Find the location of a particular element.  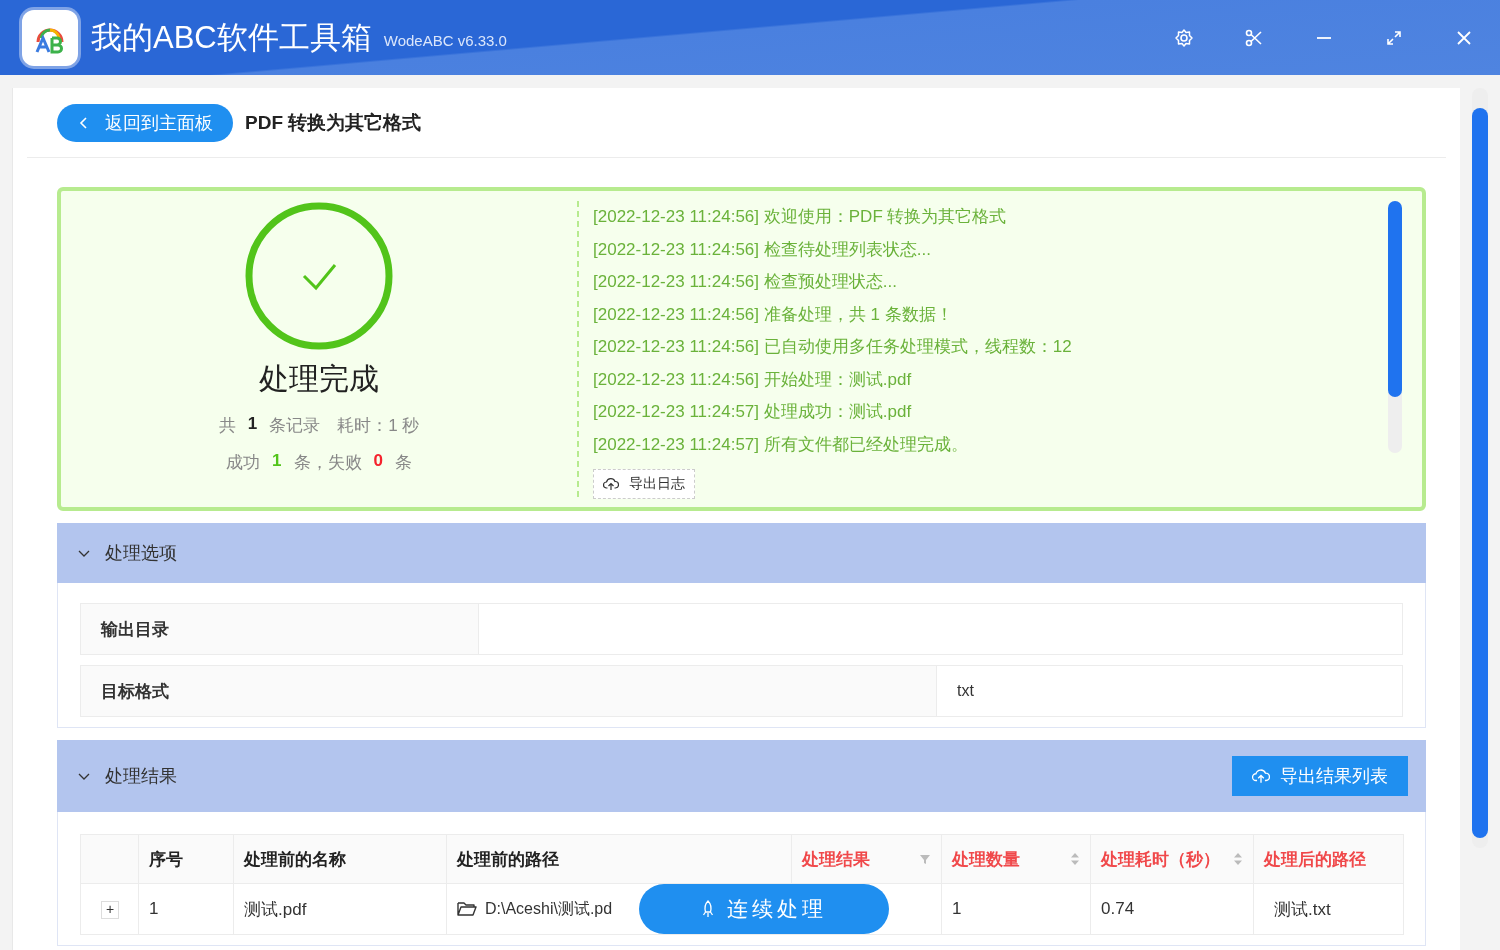

scissors-icon is located at coordinates (1254, 37).